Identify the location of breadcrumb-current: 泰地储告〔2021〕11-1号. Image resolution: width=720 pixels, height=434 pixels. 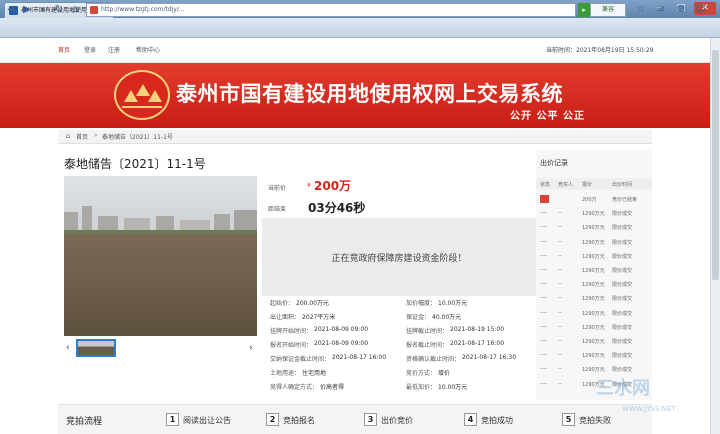
(137, 137).